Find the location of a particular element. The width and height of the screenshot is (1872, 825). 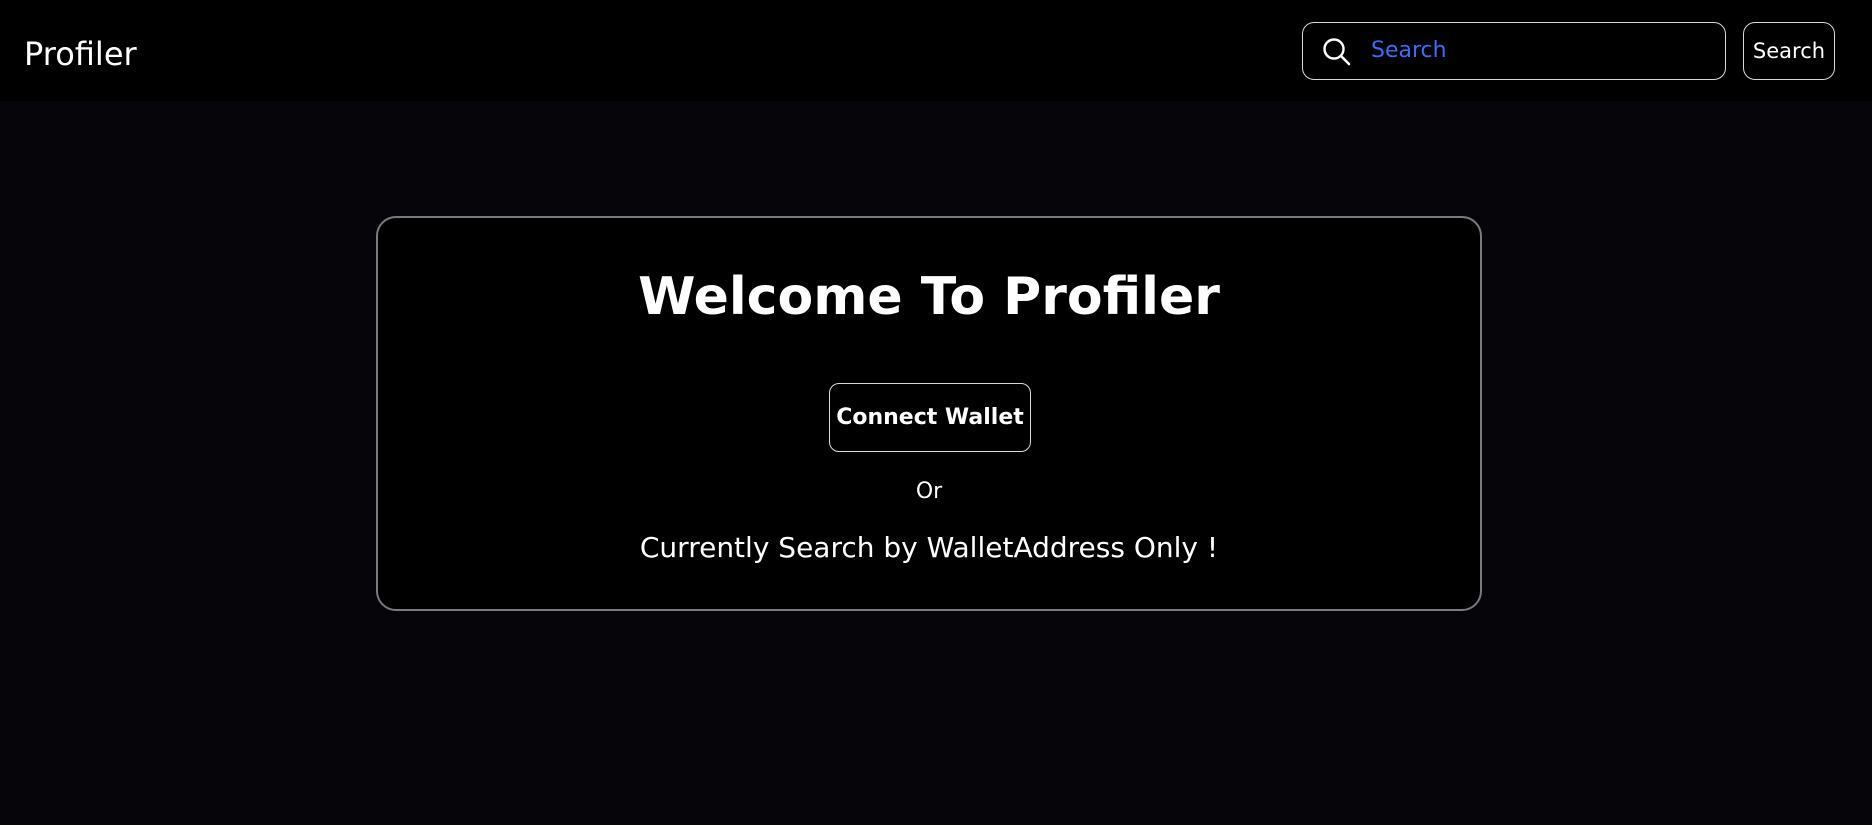

brand-logo: Profiler is located at coordinates (80, 54).